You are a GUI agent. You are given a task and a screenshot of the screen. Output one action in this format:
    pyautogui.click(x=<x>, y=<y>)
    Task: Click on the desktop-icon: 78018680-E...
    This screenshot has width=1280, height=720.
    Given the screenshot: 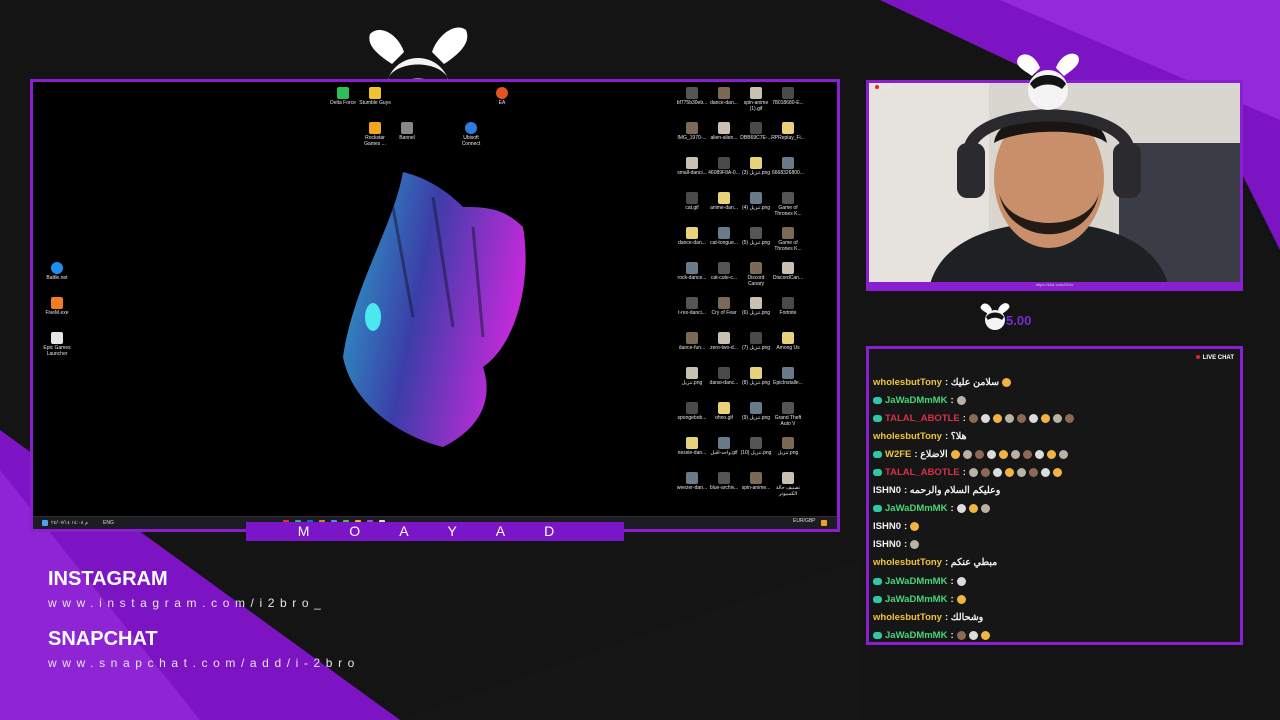 What is the action you would take?
    pyautogui.click(x=788, y=96)
    